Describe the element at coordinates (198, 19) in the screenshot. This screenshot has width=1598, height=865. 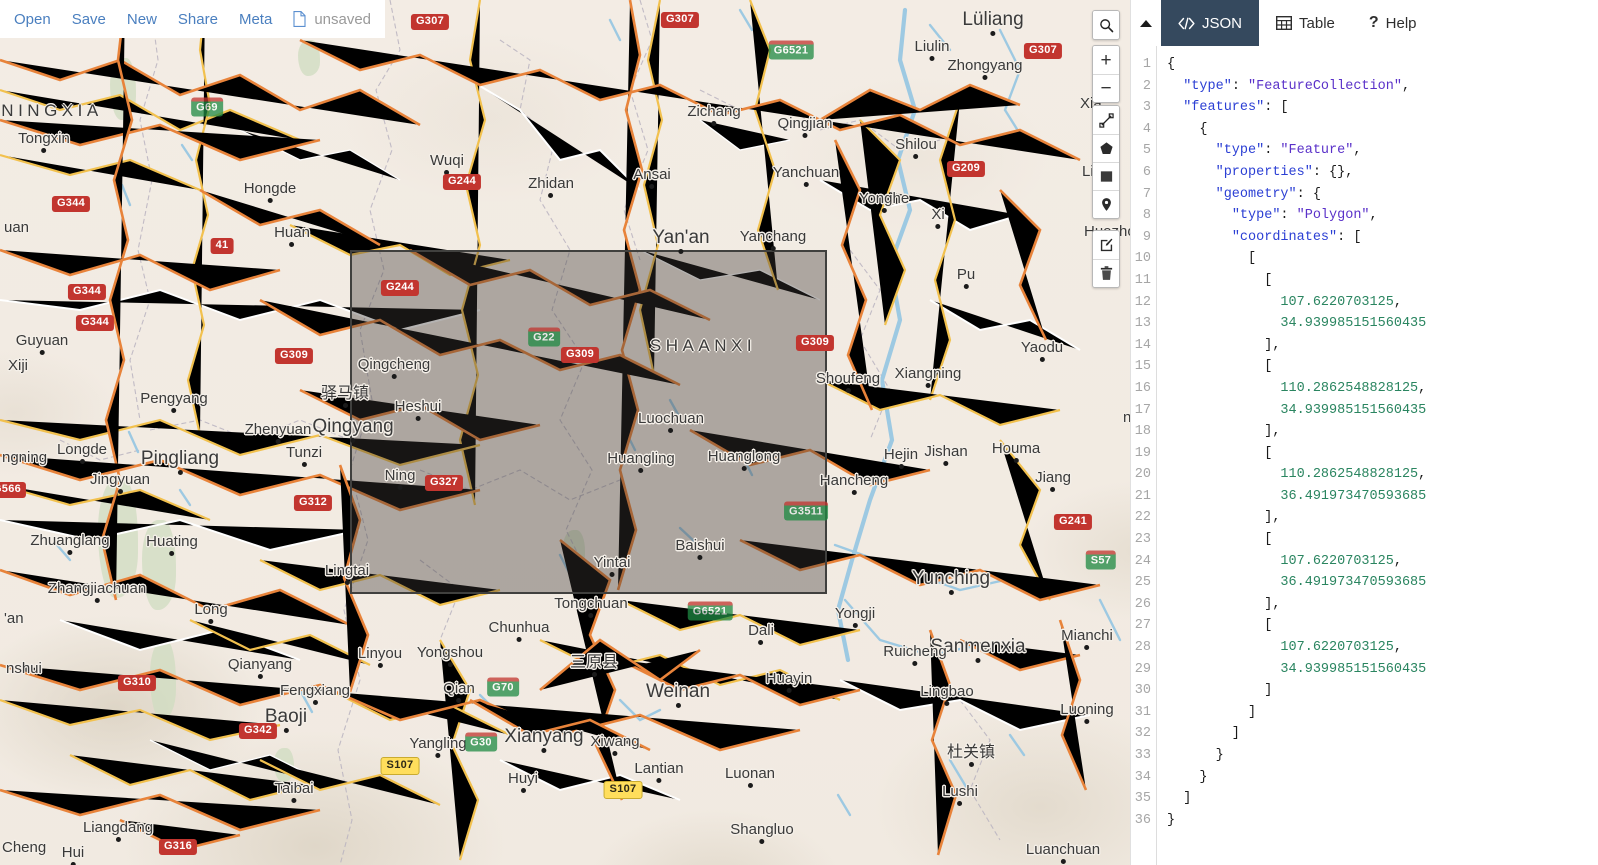
I see `share-button: Share` at that location.